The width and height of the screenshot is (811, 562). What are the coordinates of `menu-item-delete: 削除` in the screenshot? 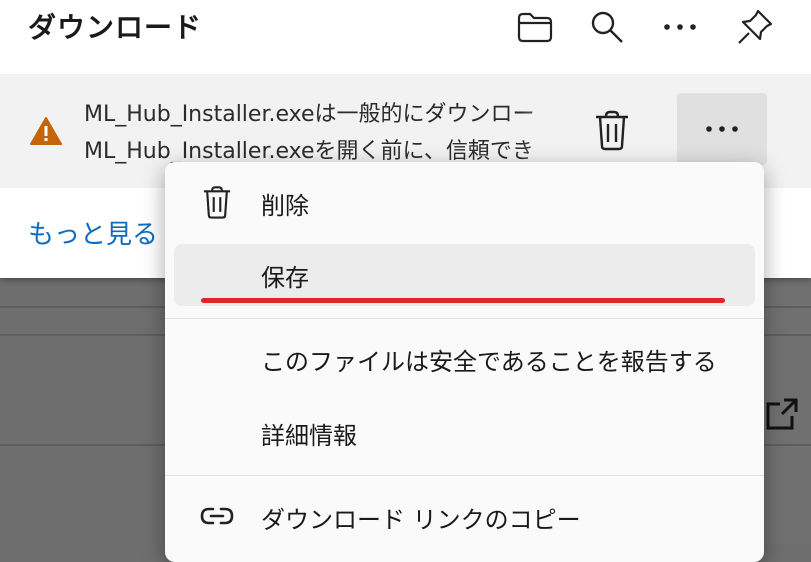 It's located at (464, 203).